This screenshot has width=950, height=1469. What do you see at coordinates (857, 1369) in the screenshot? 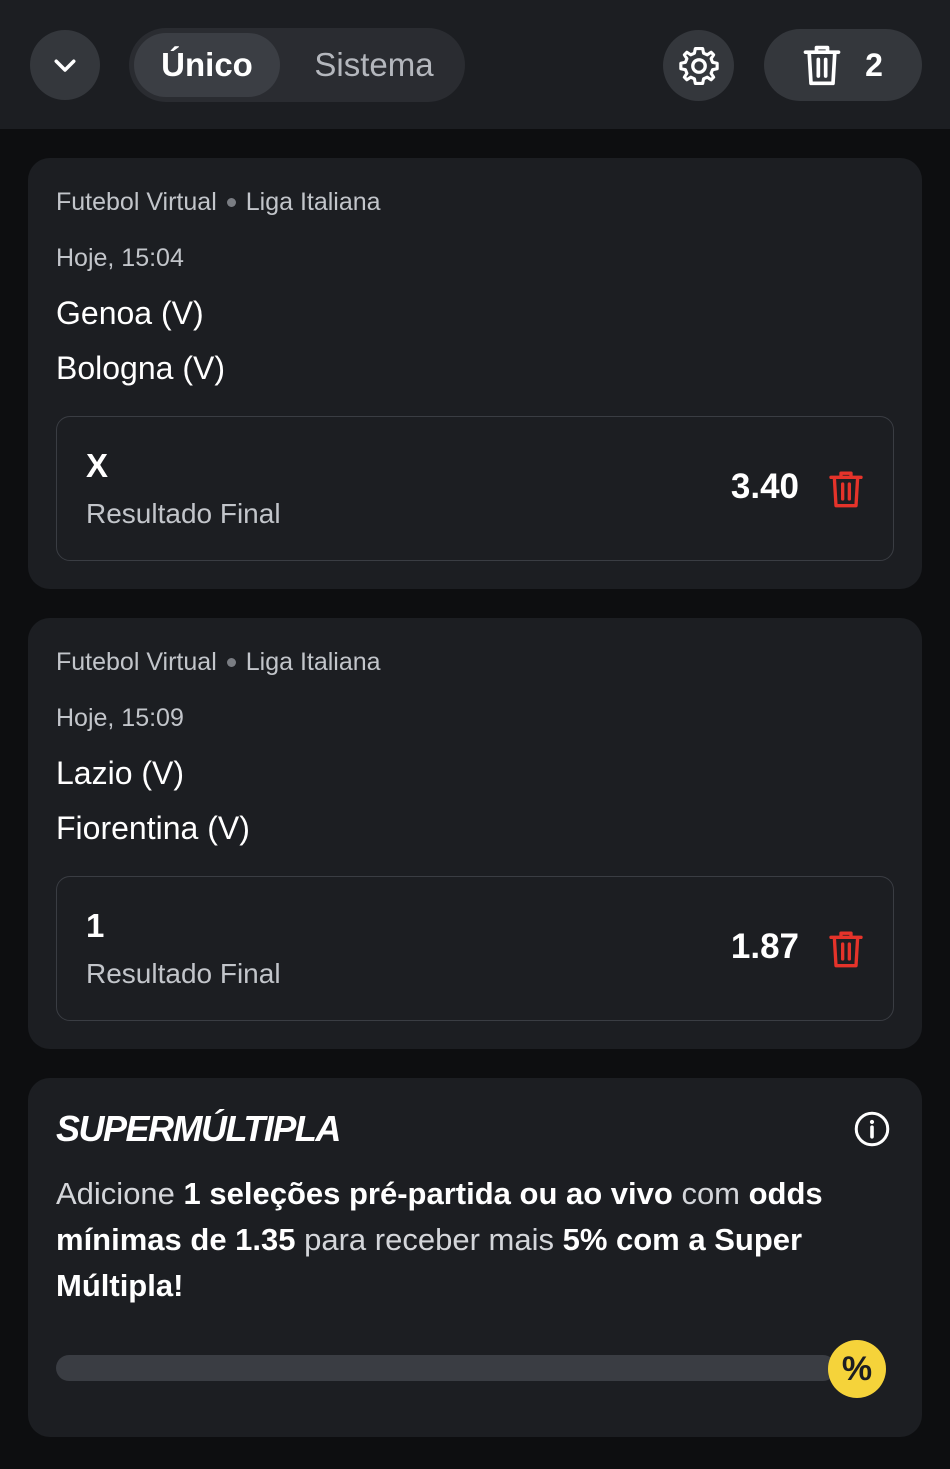
I see `percent-badge: %` at bounding box center [857, 1369].